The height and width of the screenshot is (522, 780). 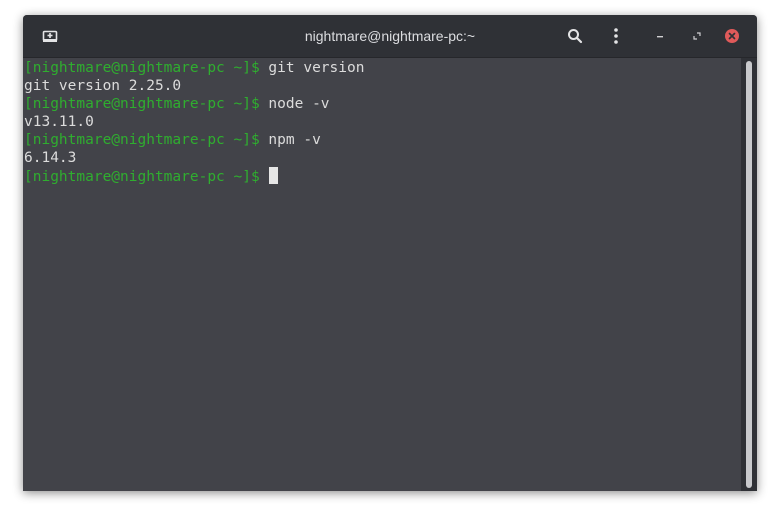 I want to click on maximize-button, so click(x=697, y=36).